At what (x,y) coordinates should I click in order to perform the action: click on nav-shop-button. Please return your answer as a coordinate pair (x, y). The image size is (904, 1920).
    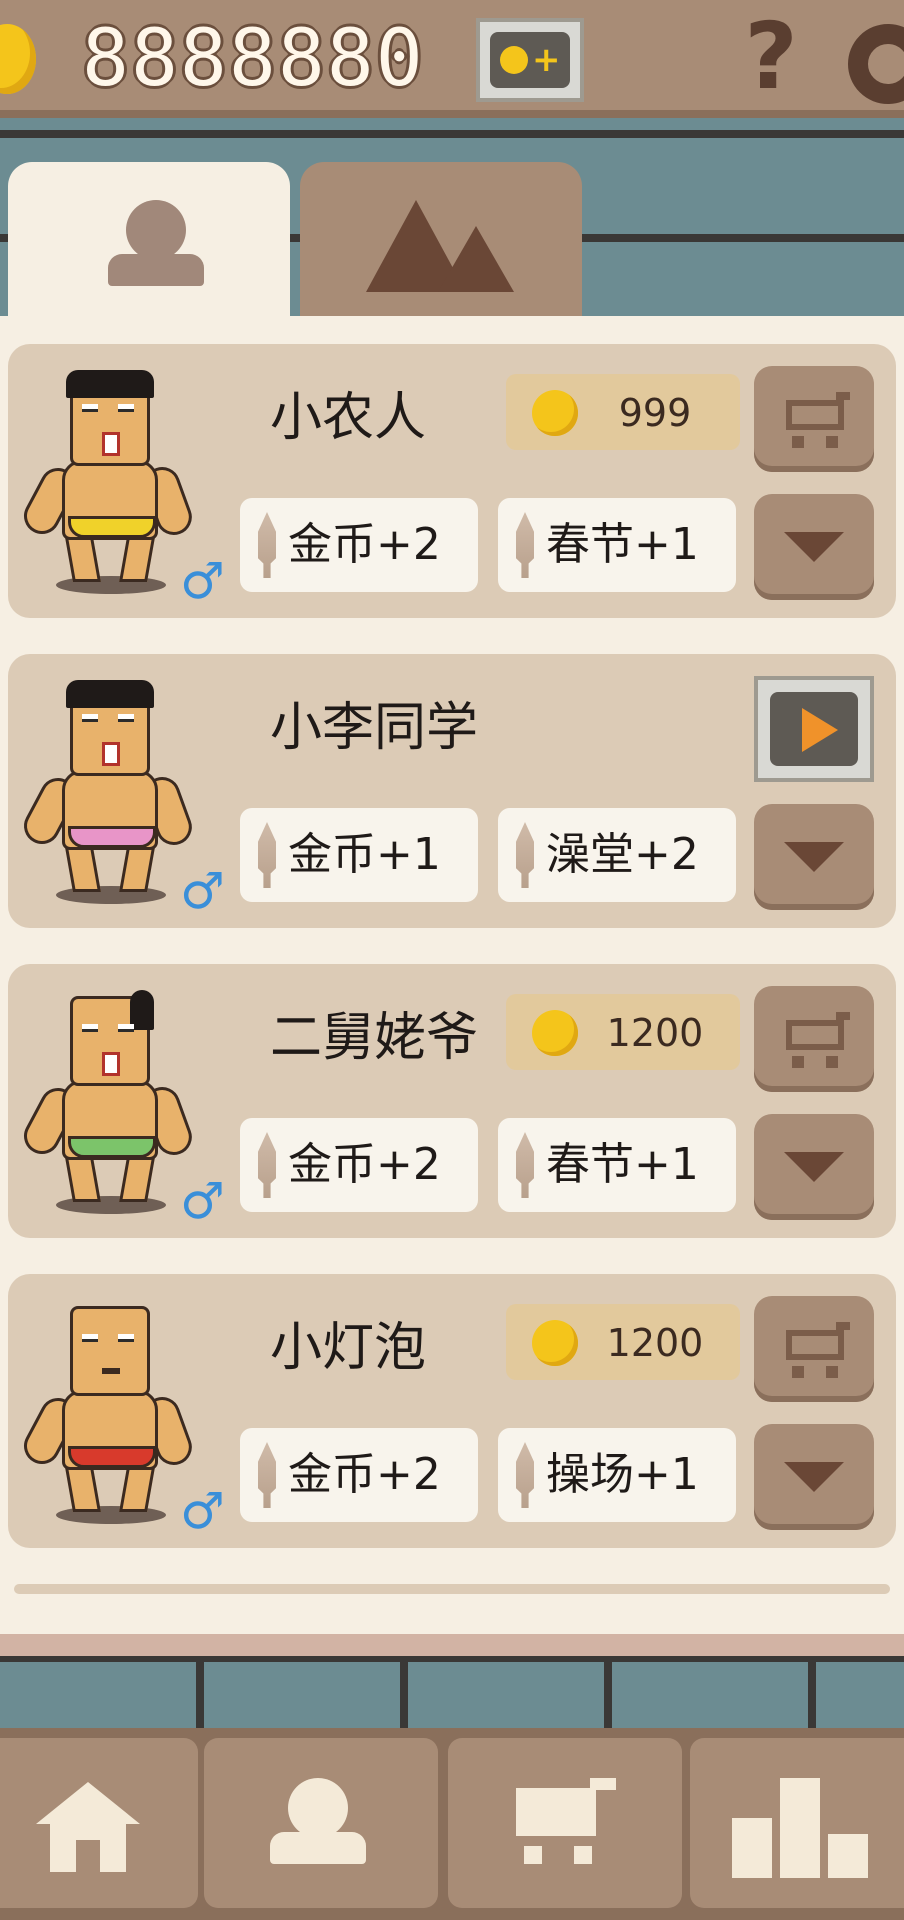
    Looking at the image, I should click on (565, 1823).